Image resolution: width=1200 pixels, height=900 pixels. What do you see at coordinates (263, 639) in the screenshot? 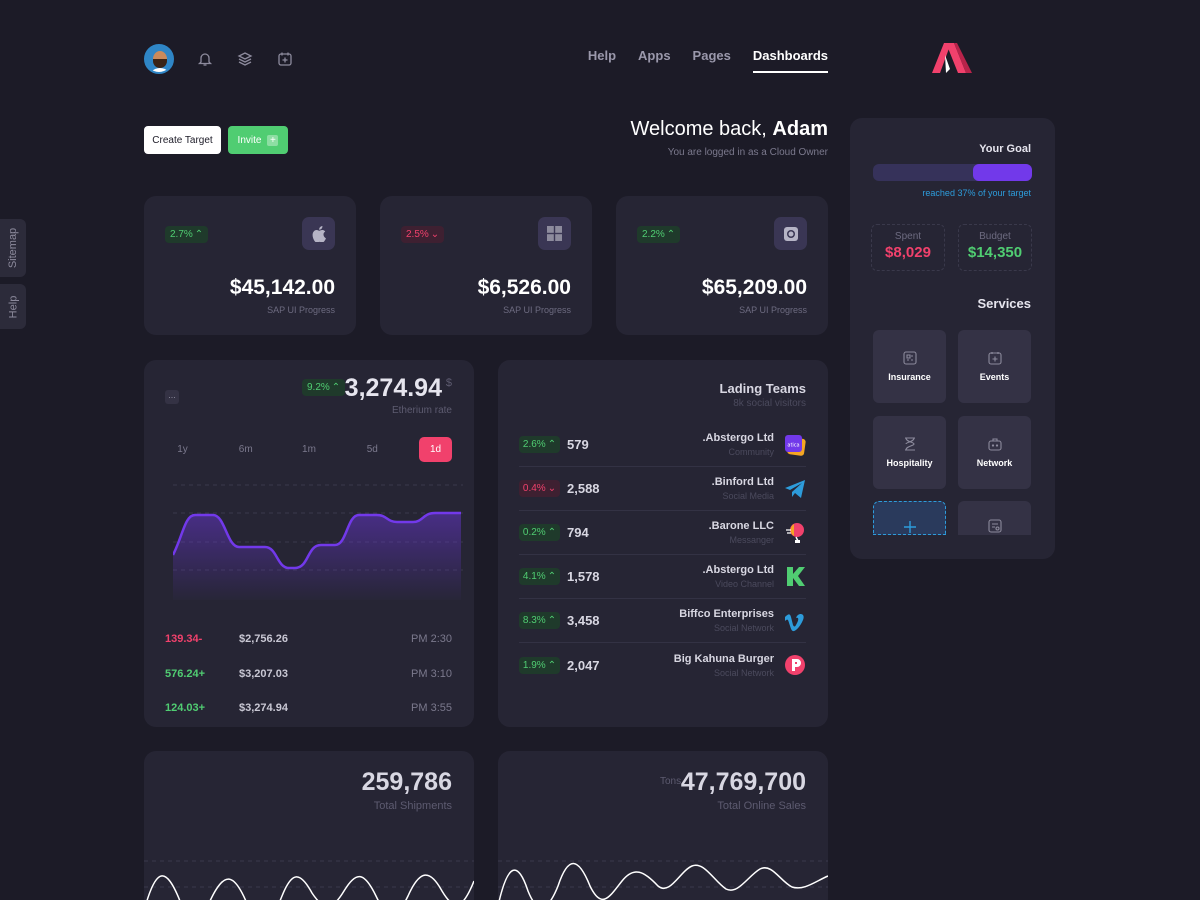
I see `tx-price: $2,756.26` at bounding box center [263, 639].